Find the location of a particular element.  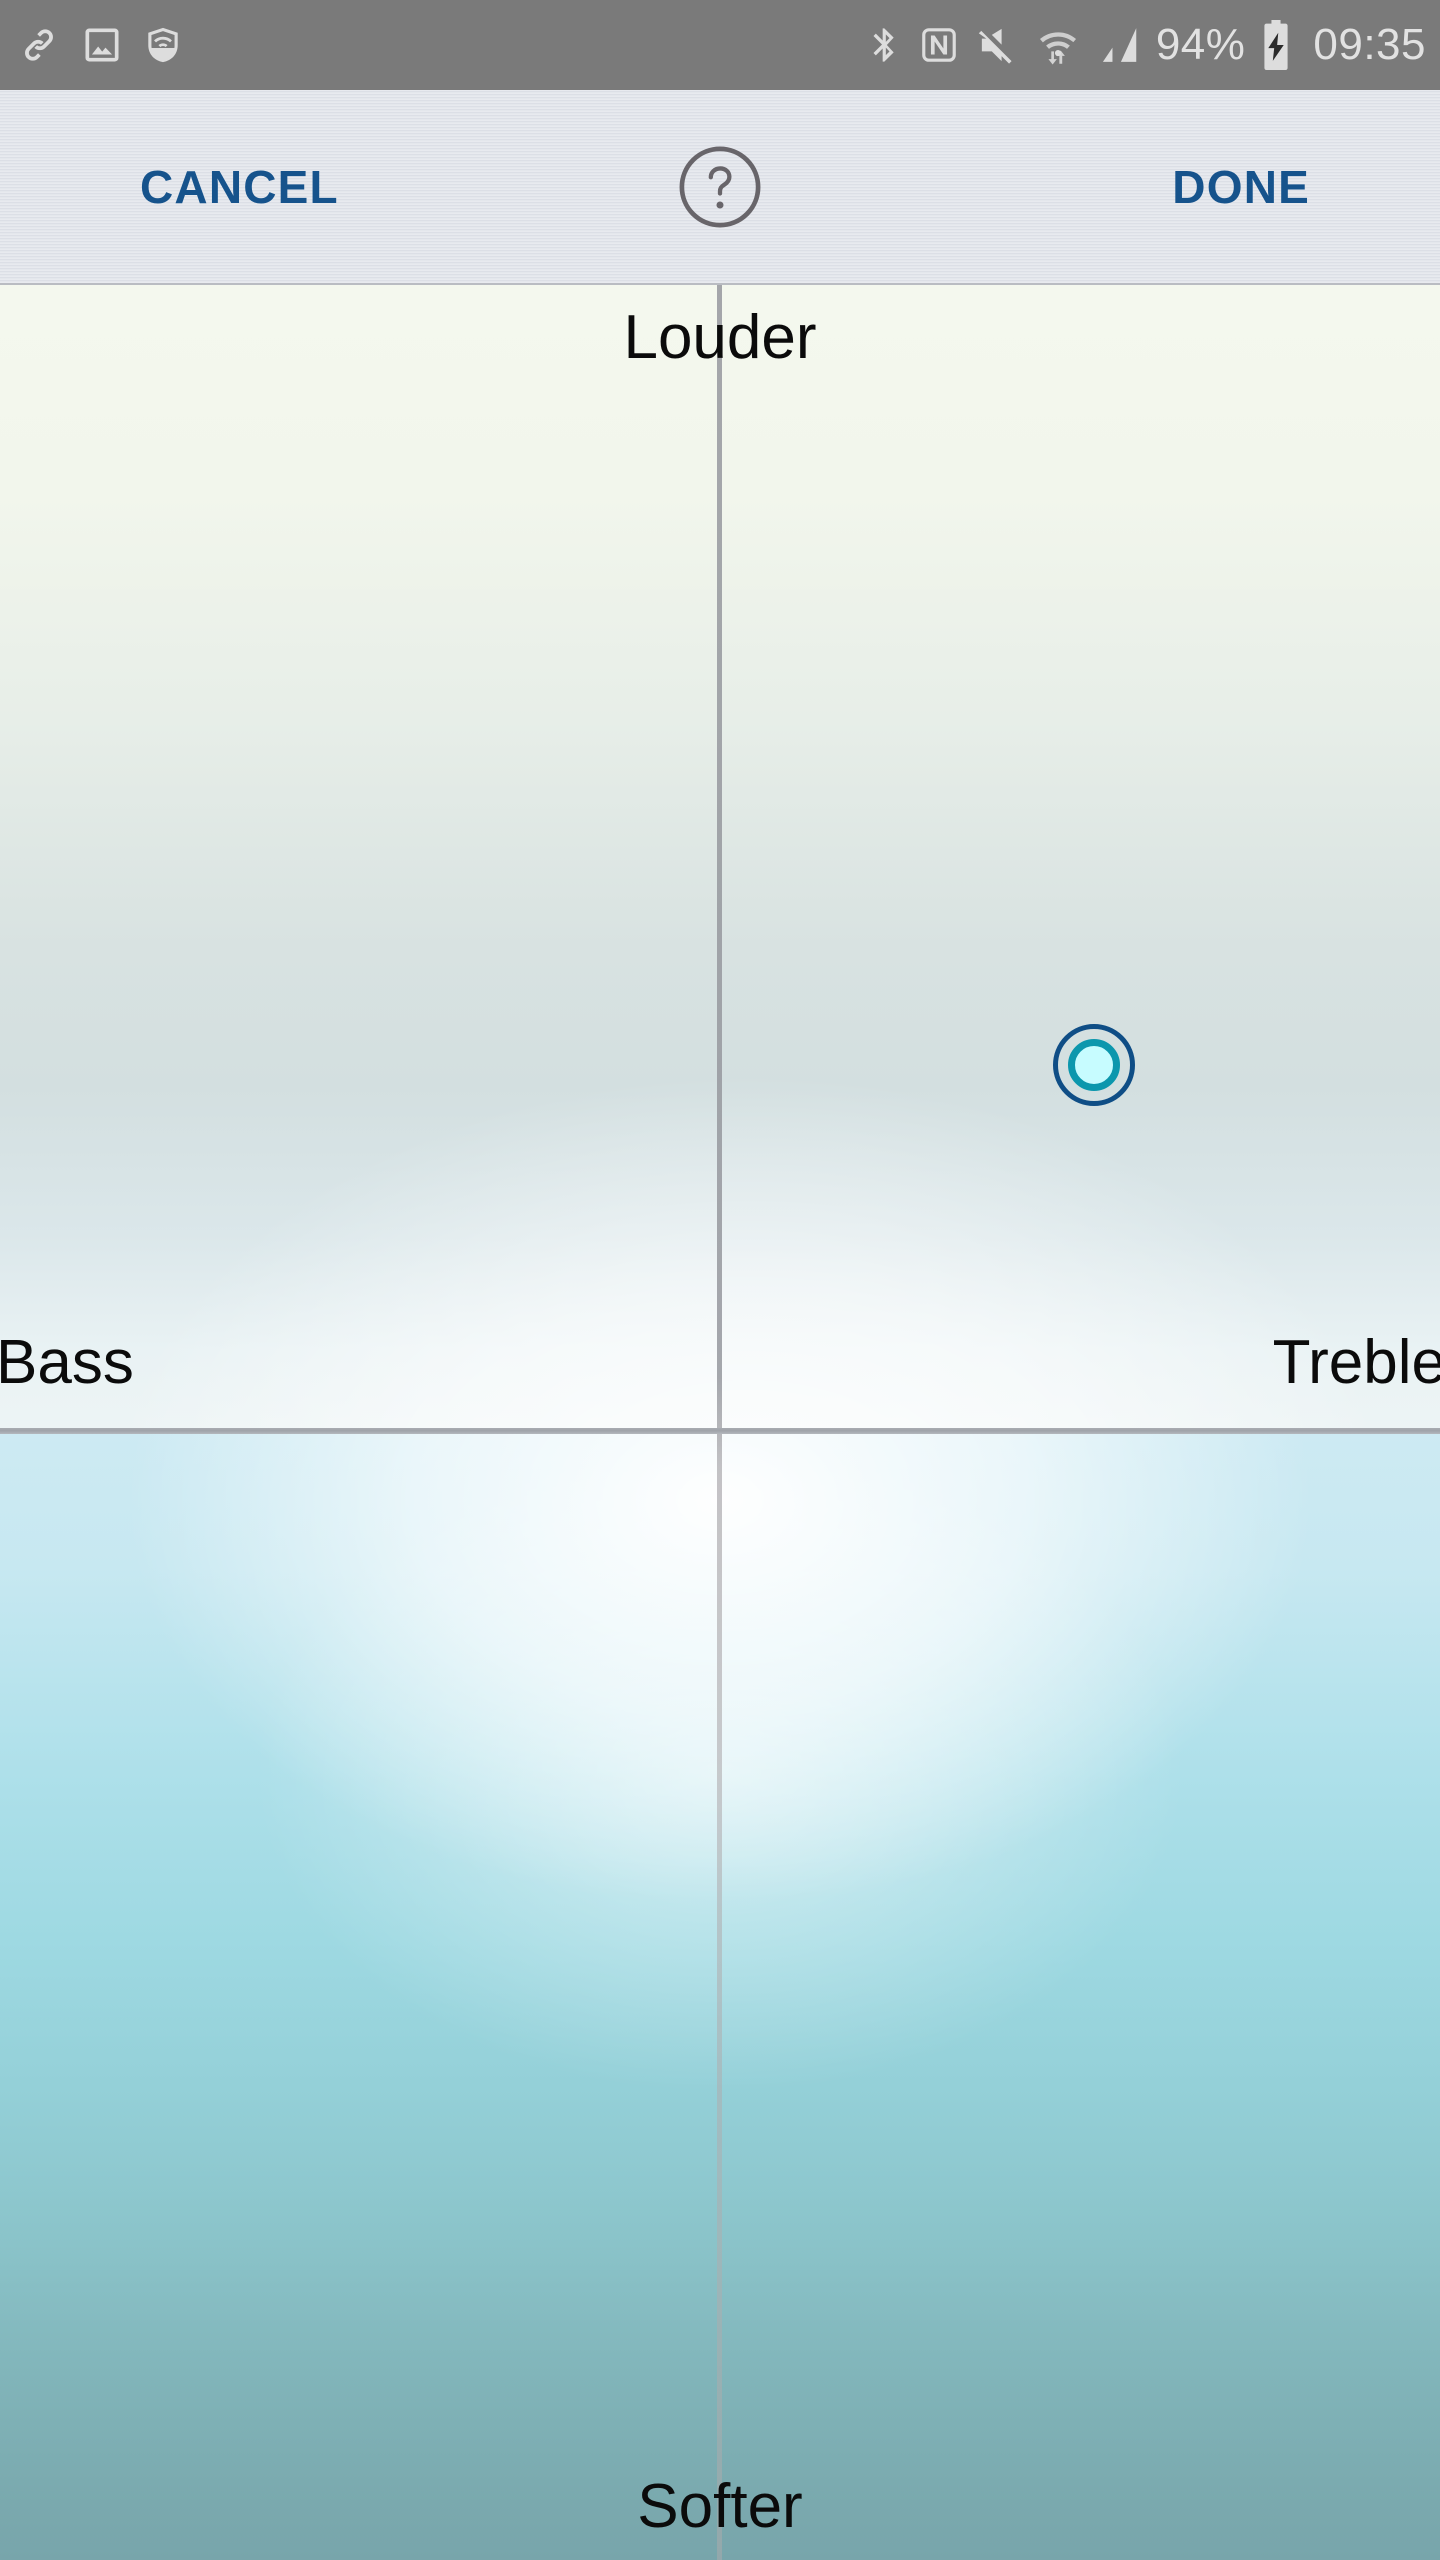

help-circle-icon is located at coordinates (720, 186).